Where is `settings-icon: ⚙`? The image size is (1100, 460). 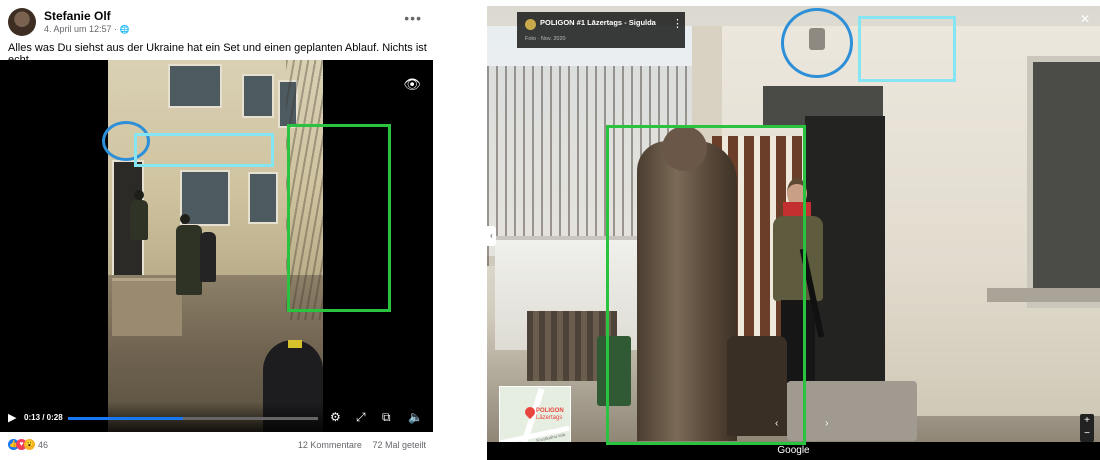 settings-icon: ⚙ is located at coordinates (335, 417).